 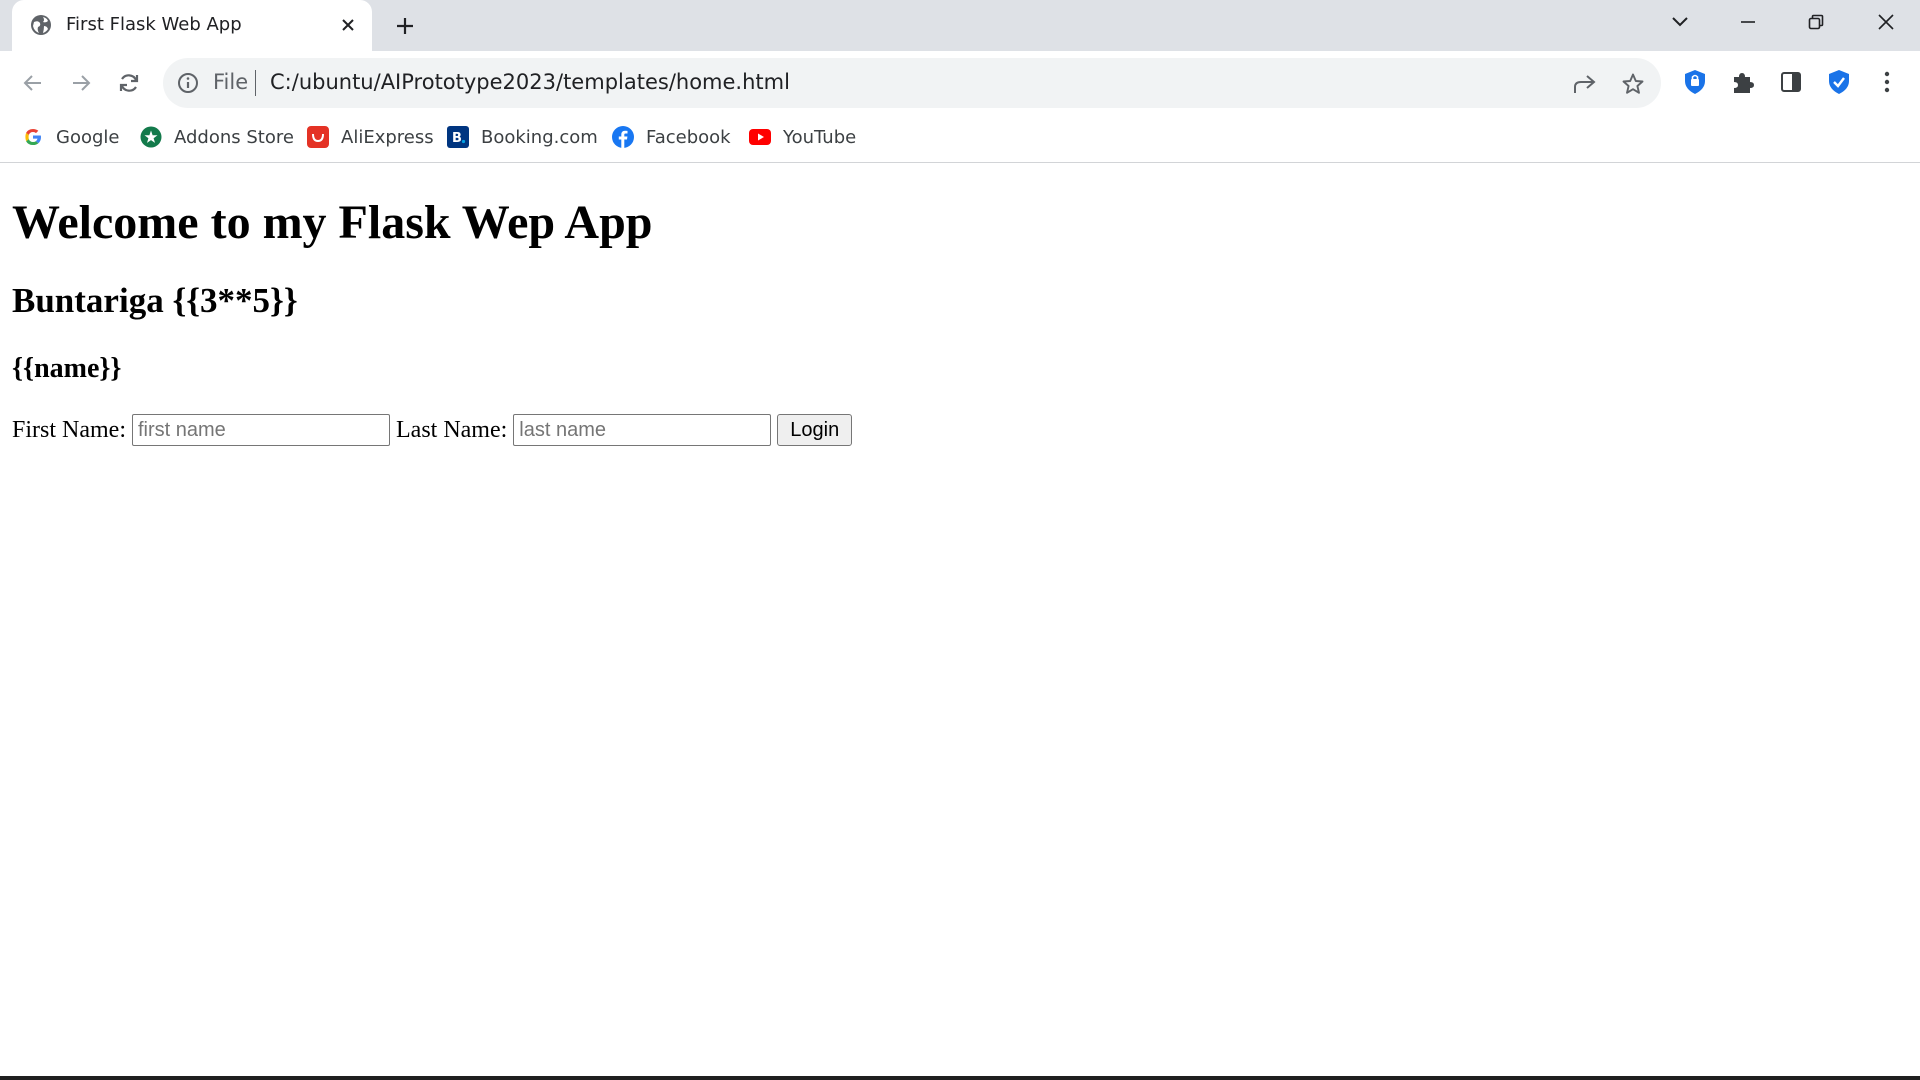 What do you see at coordinates (688, 137) in the screenshot?
I see `bookmark-label: Facebook` at bounding box center [688, 137].